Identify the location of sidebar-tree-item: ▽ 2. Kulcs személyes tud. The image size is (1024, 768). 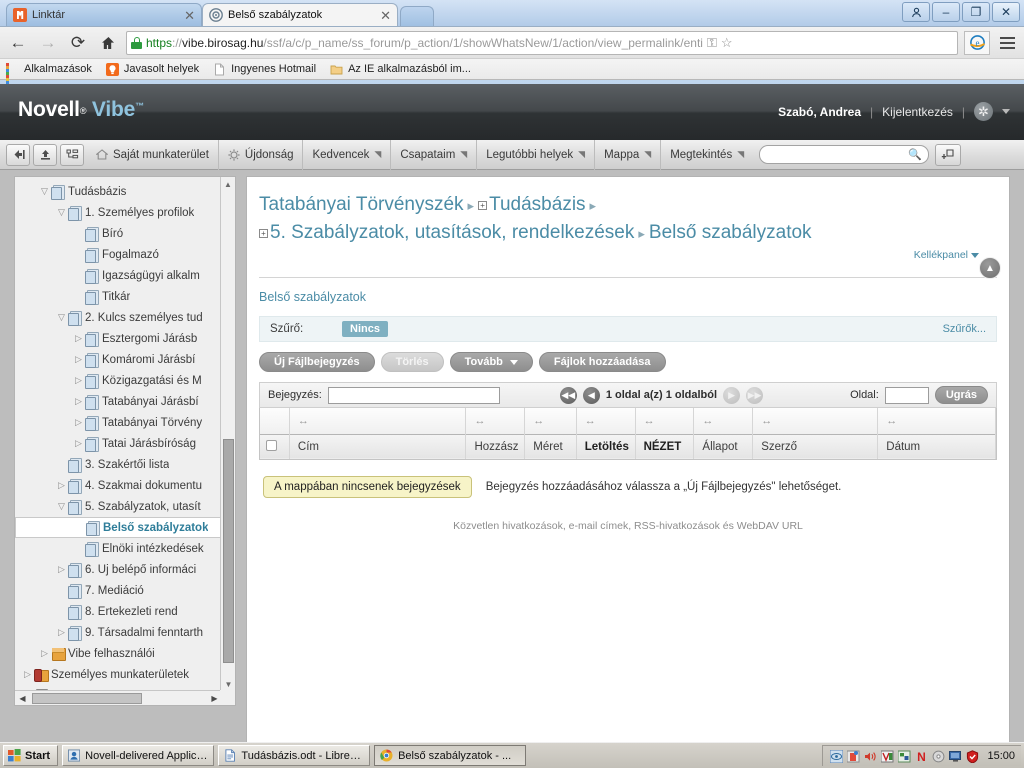
(118, 317).